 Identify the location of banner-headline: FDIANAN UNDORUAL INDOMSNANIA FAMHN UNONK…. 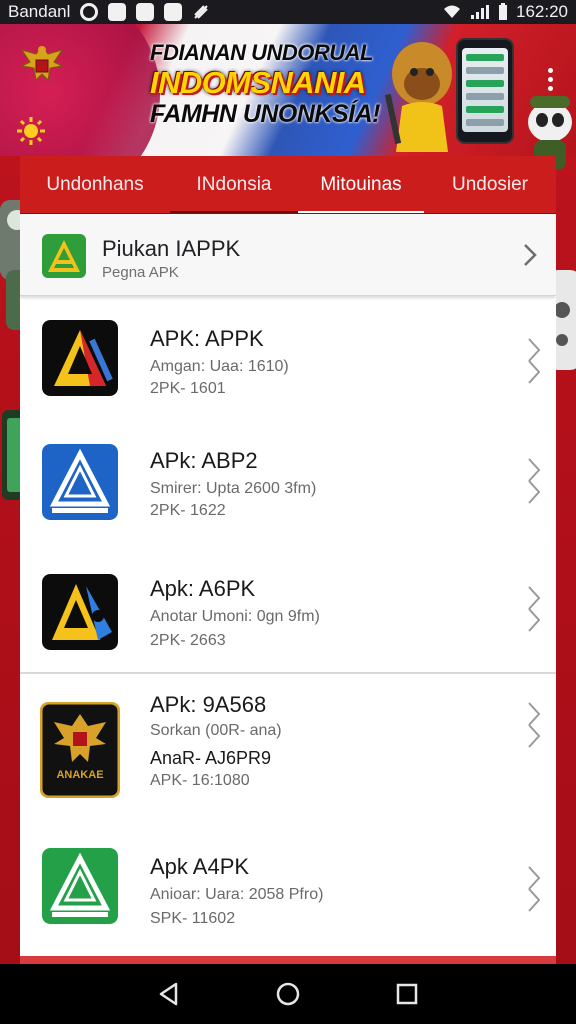
(270, 84).